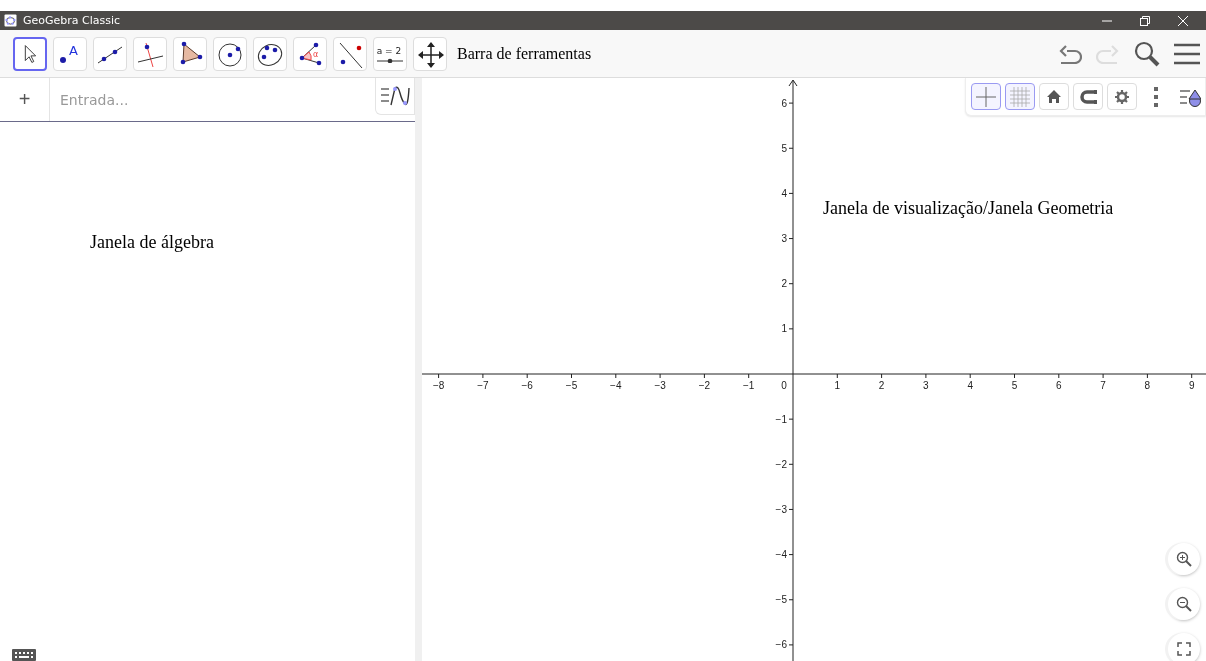 This screenshot has height=661, width=1206. Describe the element at coordinates (1020, 96) in the screenshot. I see `grid-icon` at that location.